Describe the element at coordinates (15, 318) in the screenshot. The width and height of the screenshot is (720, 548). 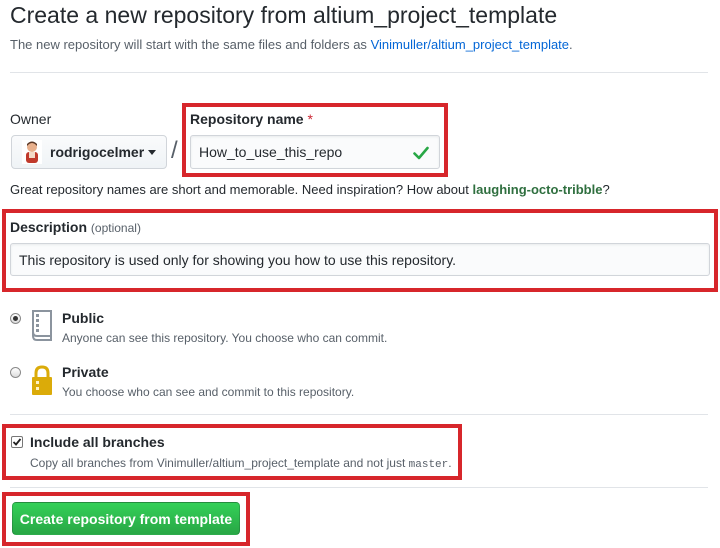
I see `public-radio` at that location.